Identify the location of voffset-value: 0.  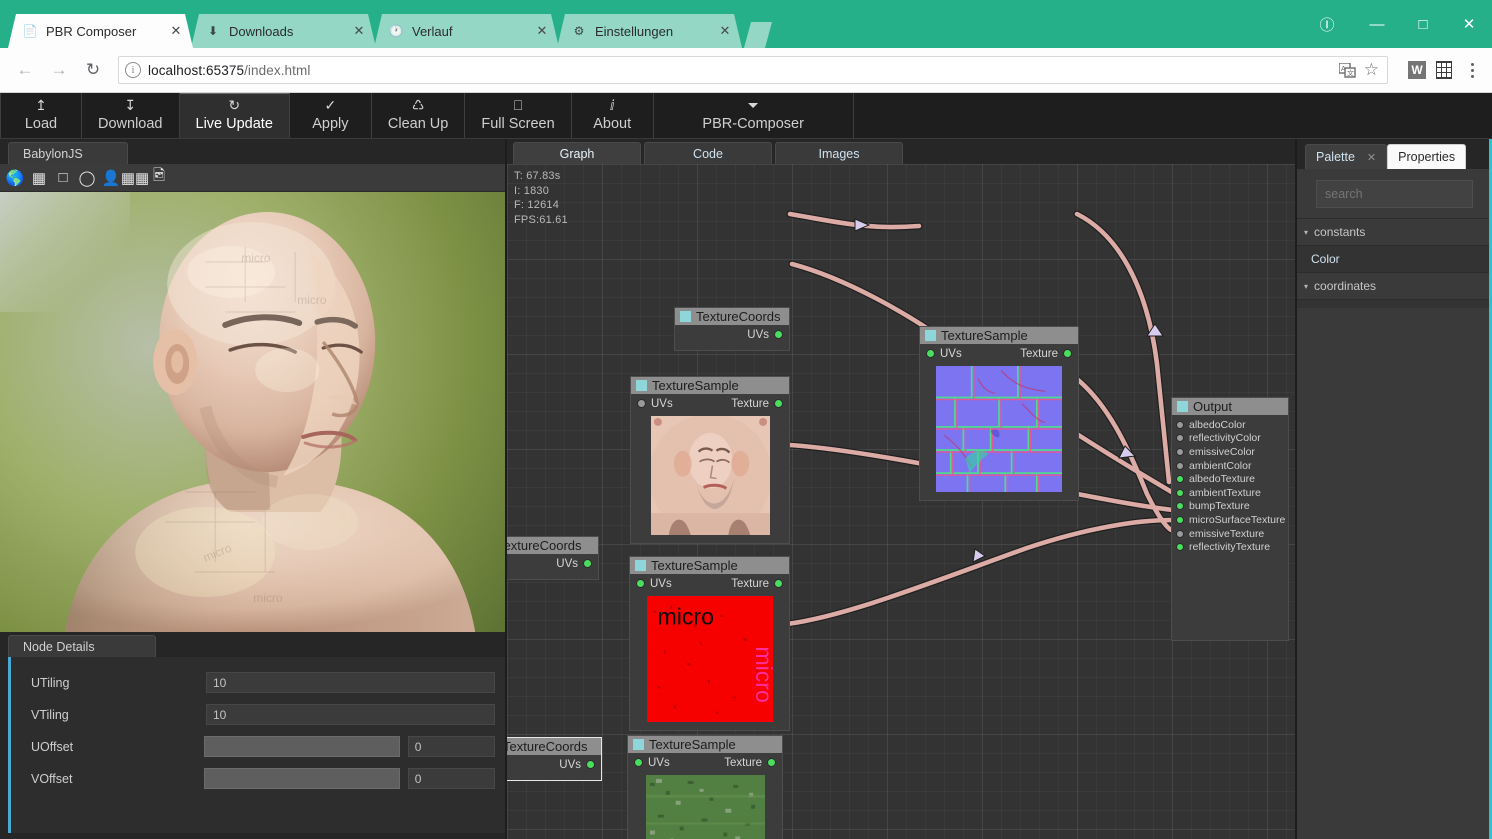
(451, 778).